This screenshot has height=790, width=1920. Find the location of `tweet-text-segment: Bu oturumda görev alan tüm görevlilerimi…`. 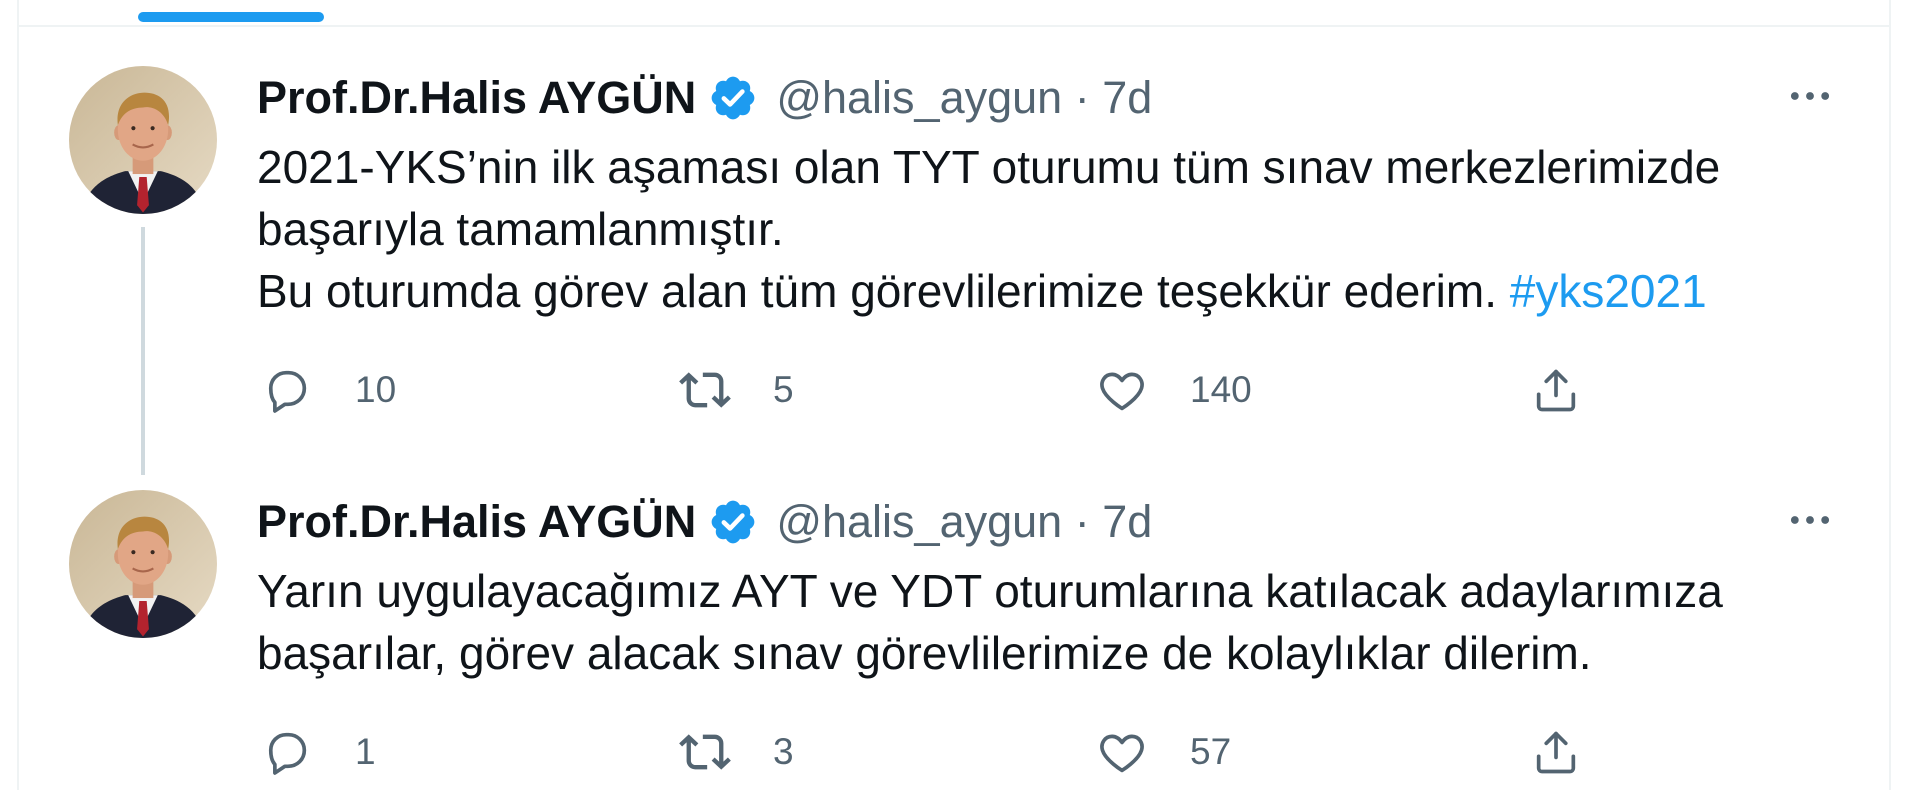

tweet-text-segment: Bu oturumda görev alan tüm görevlilerimi… is located at coordinates (877, 291).